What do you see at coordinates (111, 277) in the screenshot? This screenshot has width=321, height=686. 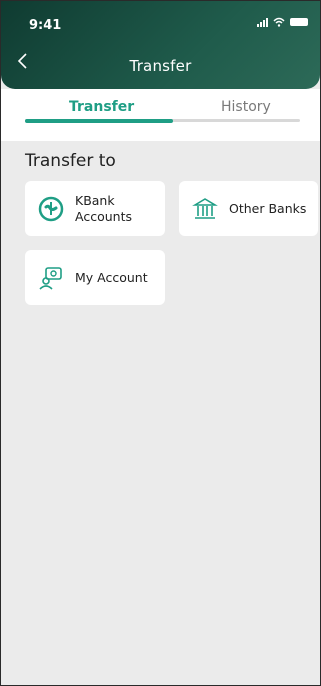 I see `my-account-label: My Account` at bounding box center [111, 277].